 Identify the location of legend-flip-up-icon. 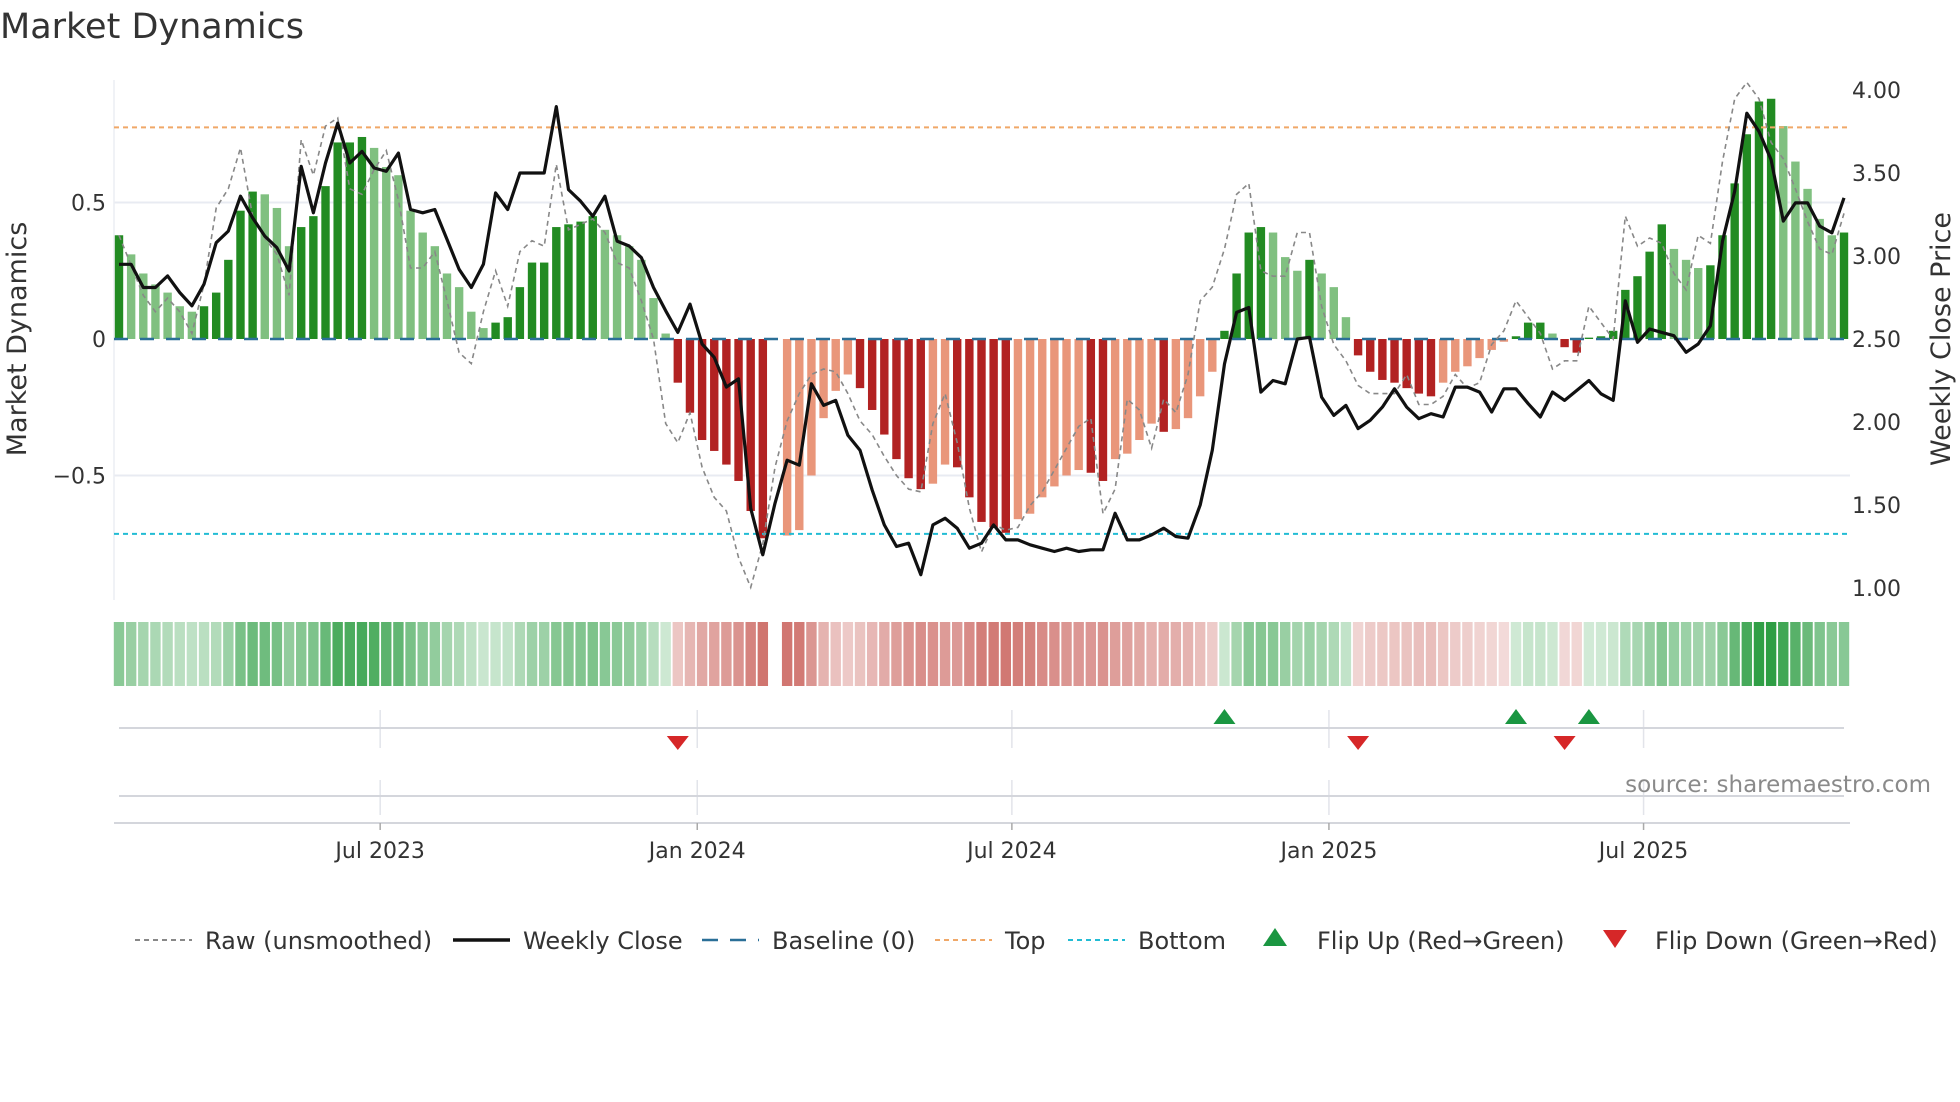
(1275, 937).